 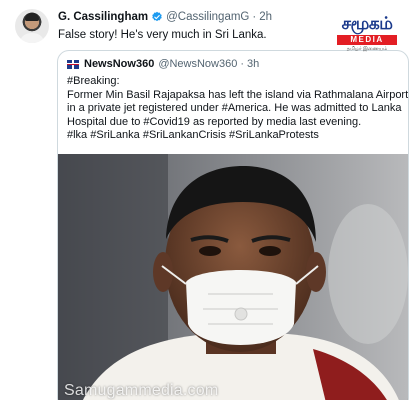 What do you see at coordinates (207, 17) in the screenshot?
I see `author-handle: @CassilingamG` at bounding box center [207, 17].